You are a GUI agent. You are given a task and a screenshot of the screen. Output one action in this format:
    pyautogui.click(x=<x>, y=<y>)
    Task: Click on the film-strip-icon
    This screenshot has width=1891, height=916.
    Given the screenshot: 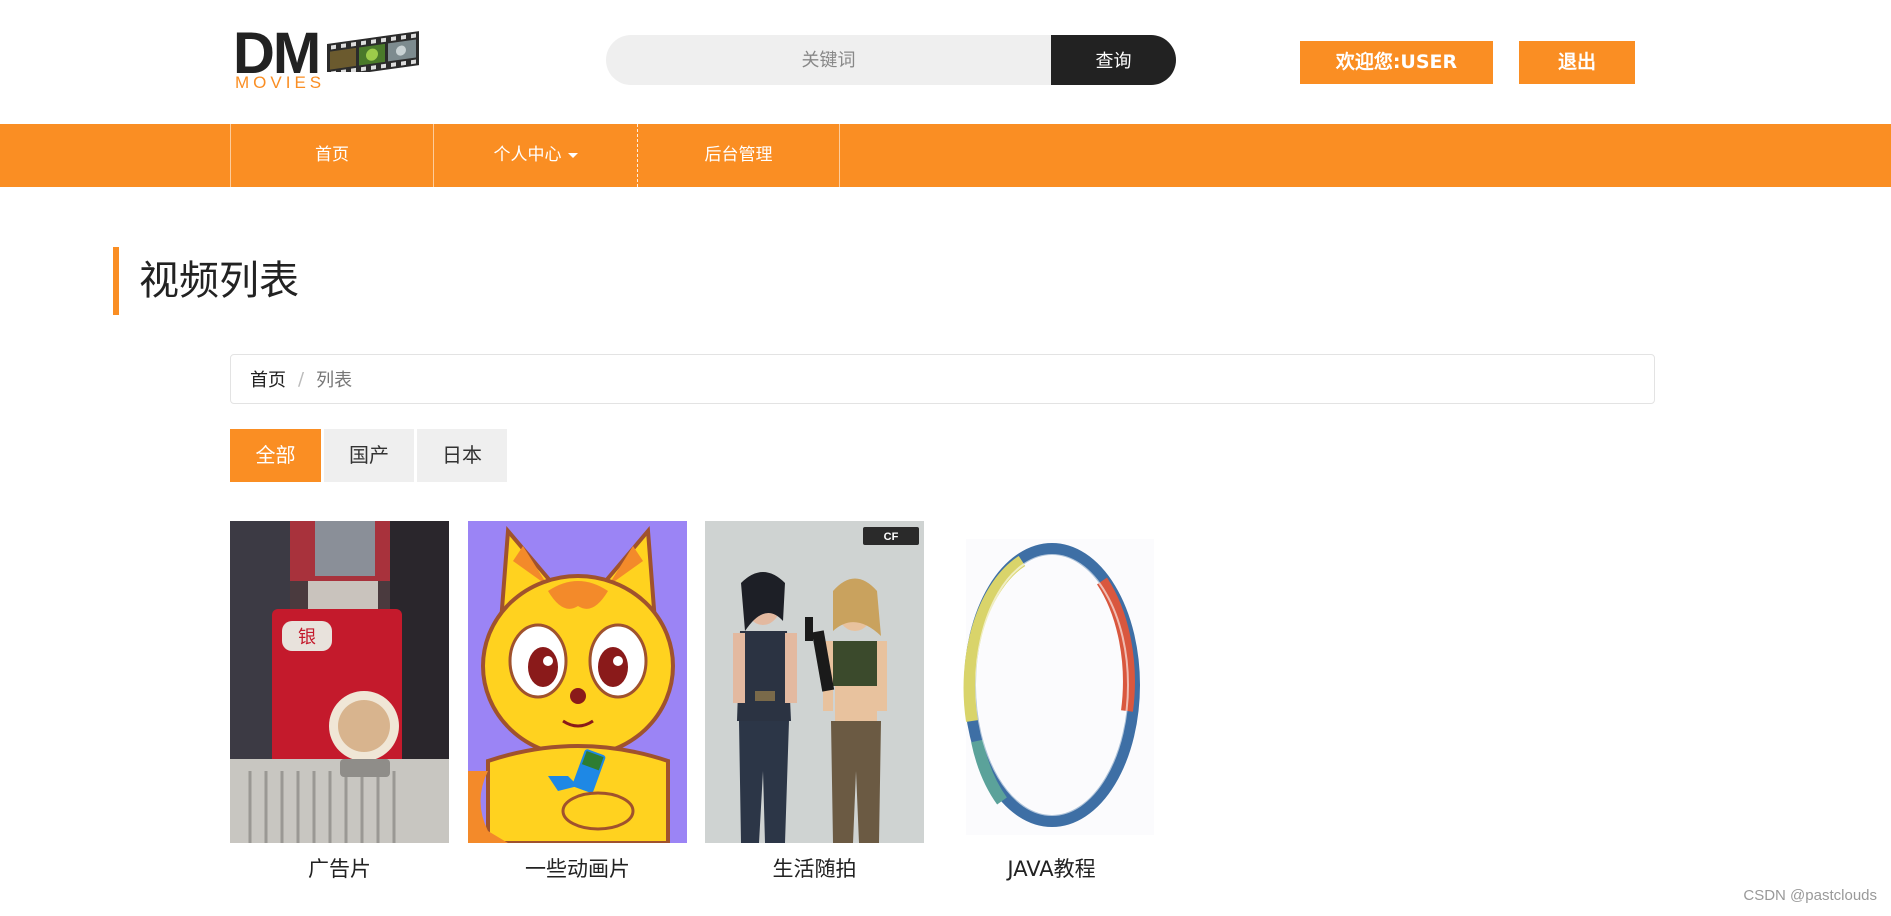 What is the action you would take?
    pyautogui.click(x=373, y=51)
    